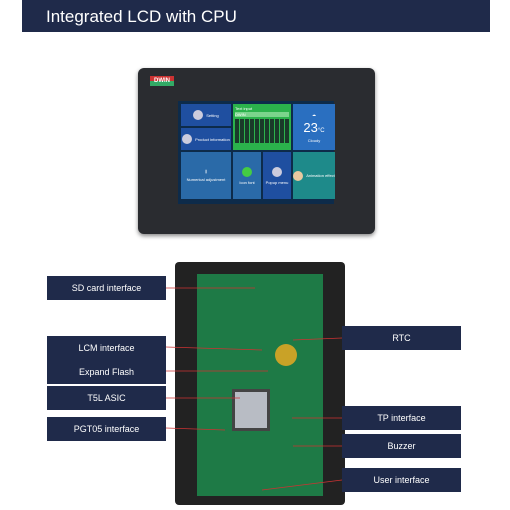 The height and width of the screenshot is (510, 510). I want to click on label-buzzer: Buzzer, so click(401, 446).